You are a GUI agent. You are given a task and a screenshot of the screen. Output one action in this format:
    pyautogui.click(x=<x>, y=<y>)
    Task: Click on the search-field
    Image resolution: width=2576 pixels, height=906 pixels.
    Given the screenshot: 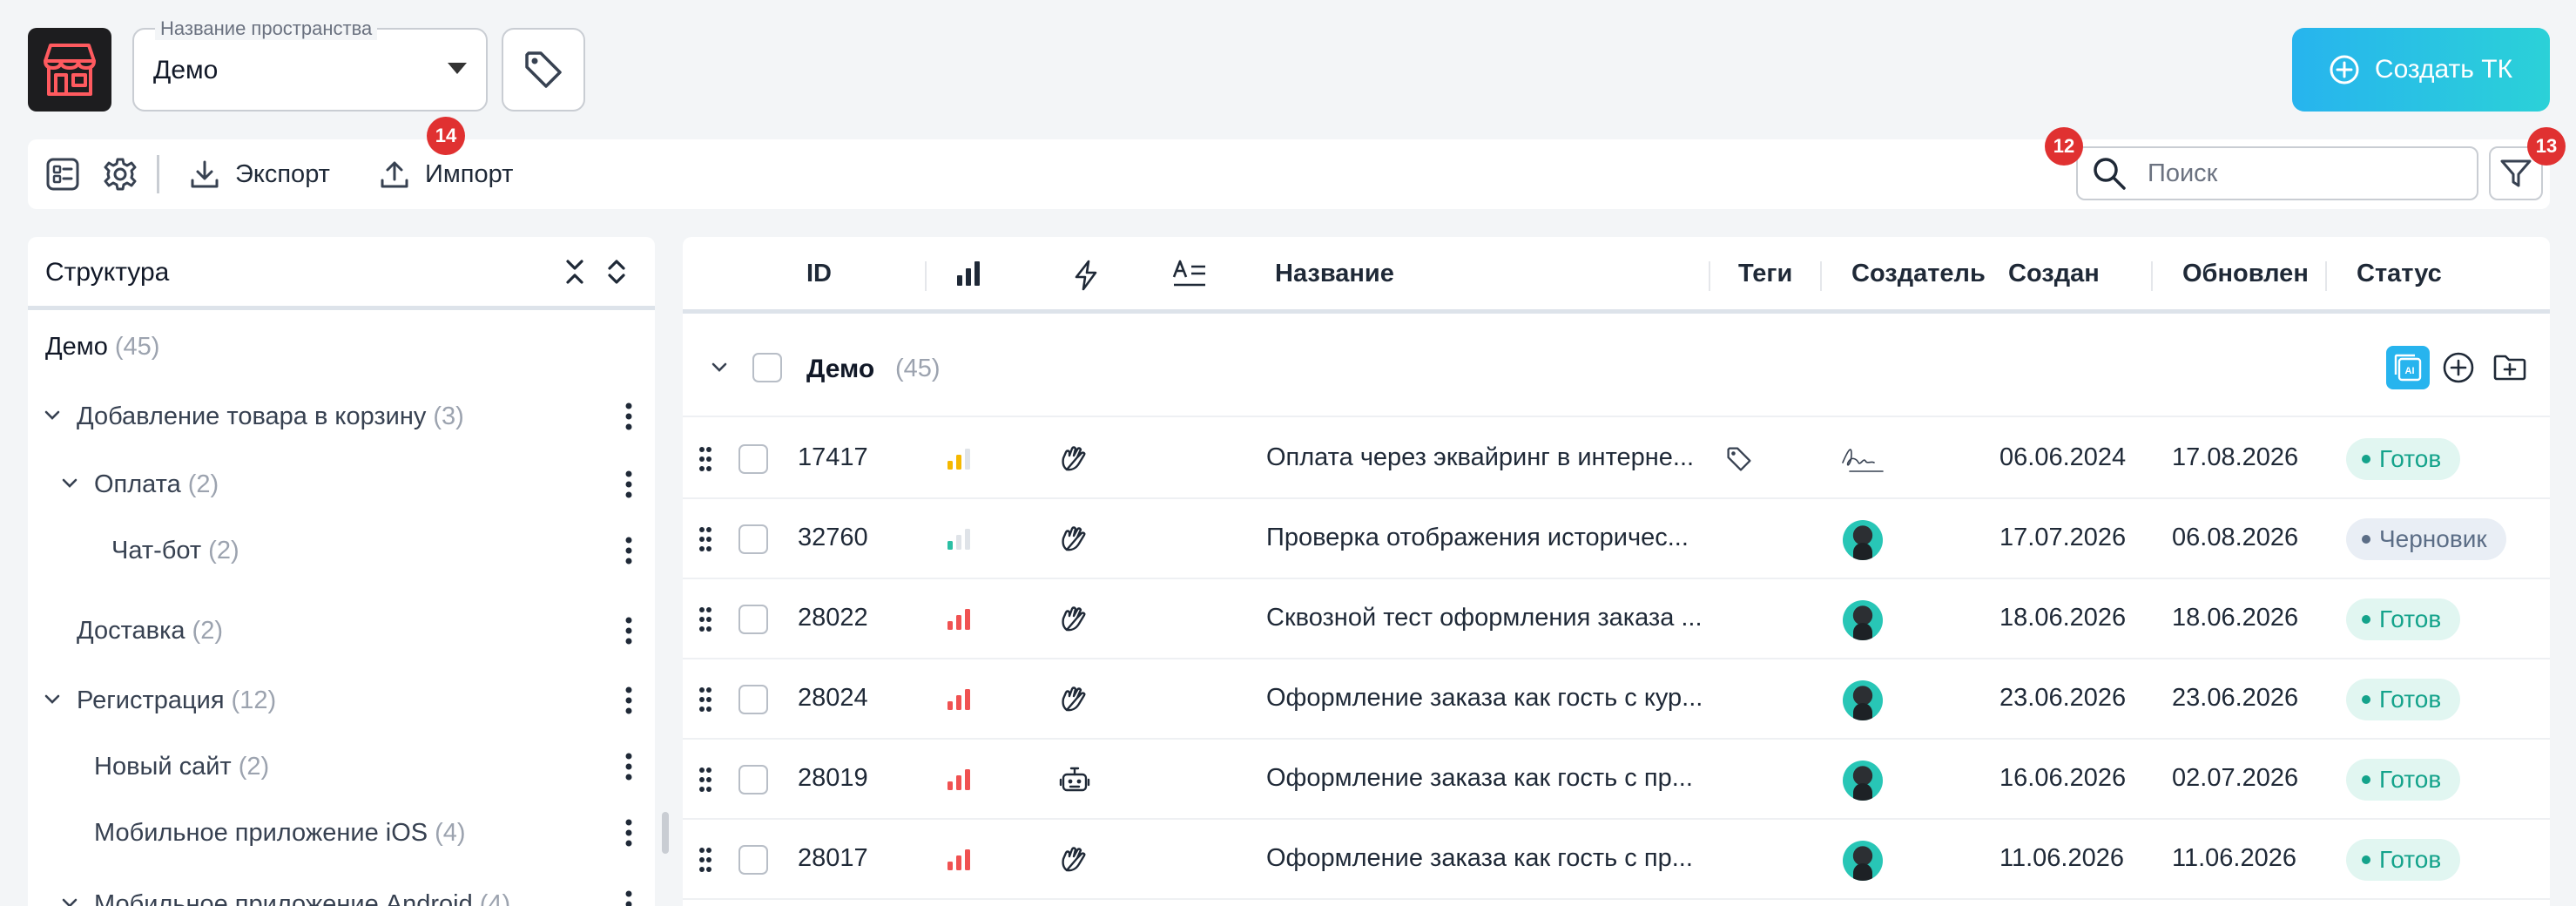 What is the action you would take?
    pyautogui.click(x=2277, y=173)
    